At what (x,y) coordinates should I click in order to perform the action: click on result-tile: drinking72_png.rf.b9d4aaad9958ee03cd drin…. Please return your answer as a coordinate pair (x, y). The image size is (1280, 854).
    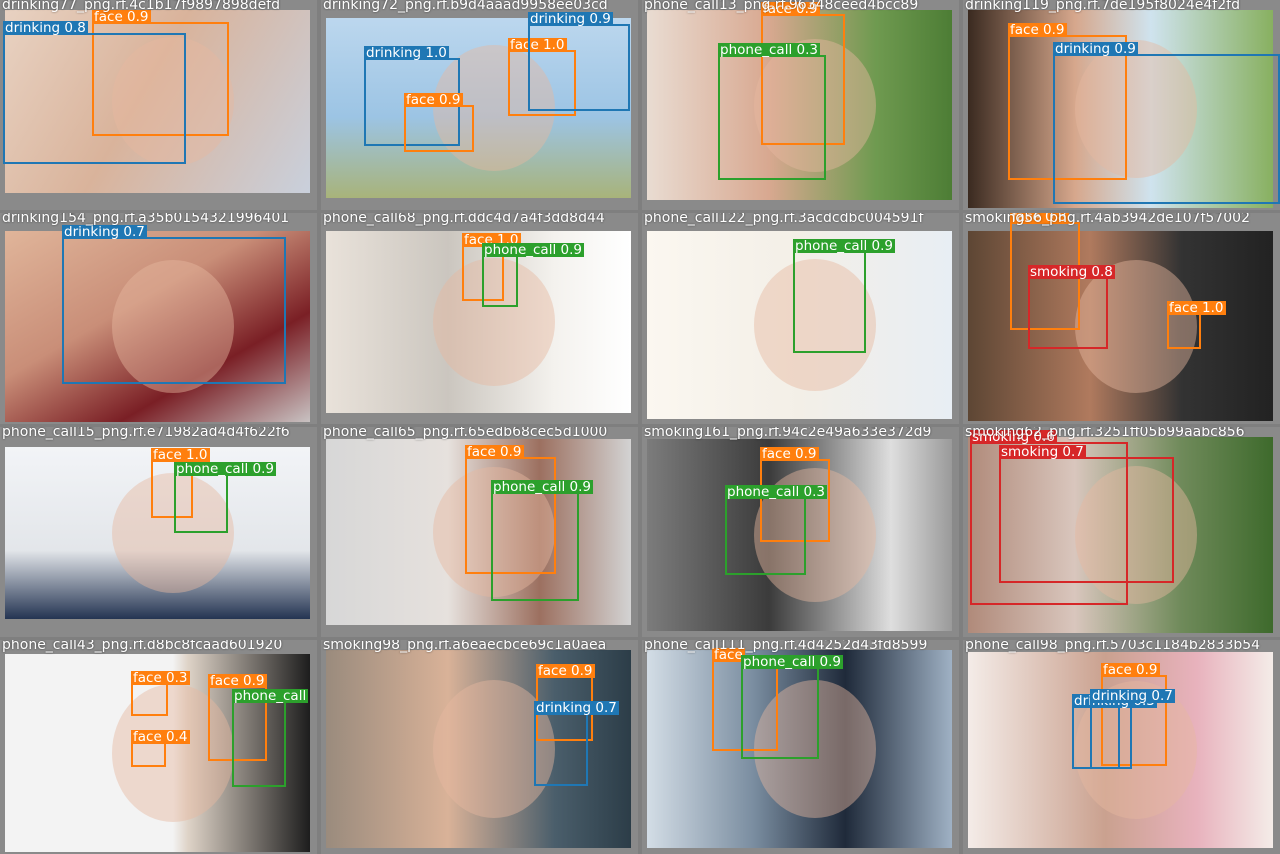
    Looking at the image, I should click on (479, 105).